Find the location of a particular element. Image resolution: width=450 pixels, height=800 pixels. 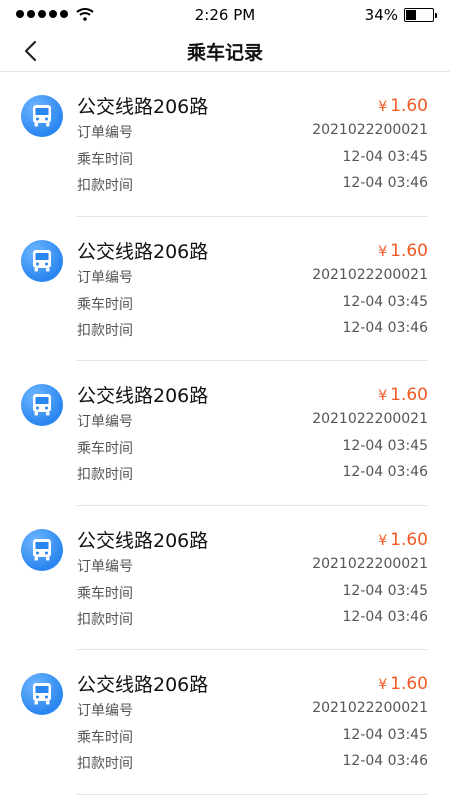

divider is located at coordinates (252, 794).